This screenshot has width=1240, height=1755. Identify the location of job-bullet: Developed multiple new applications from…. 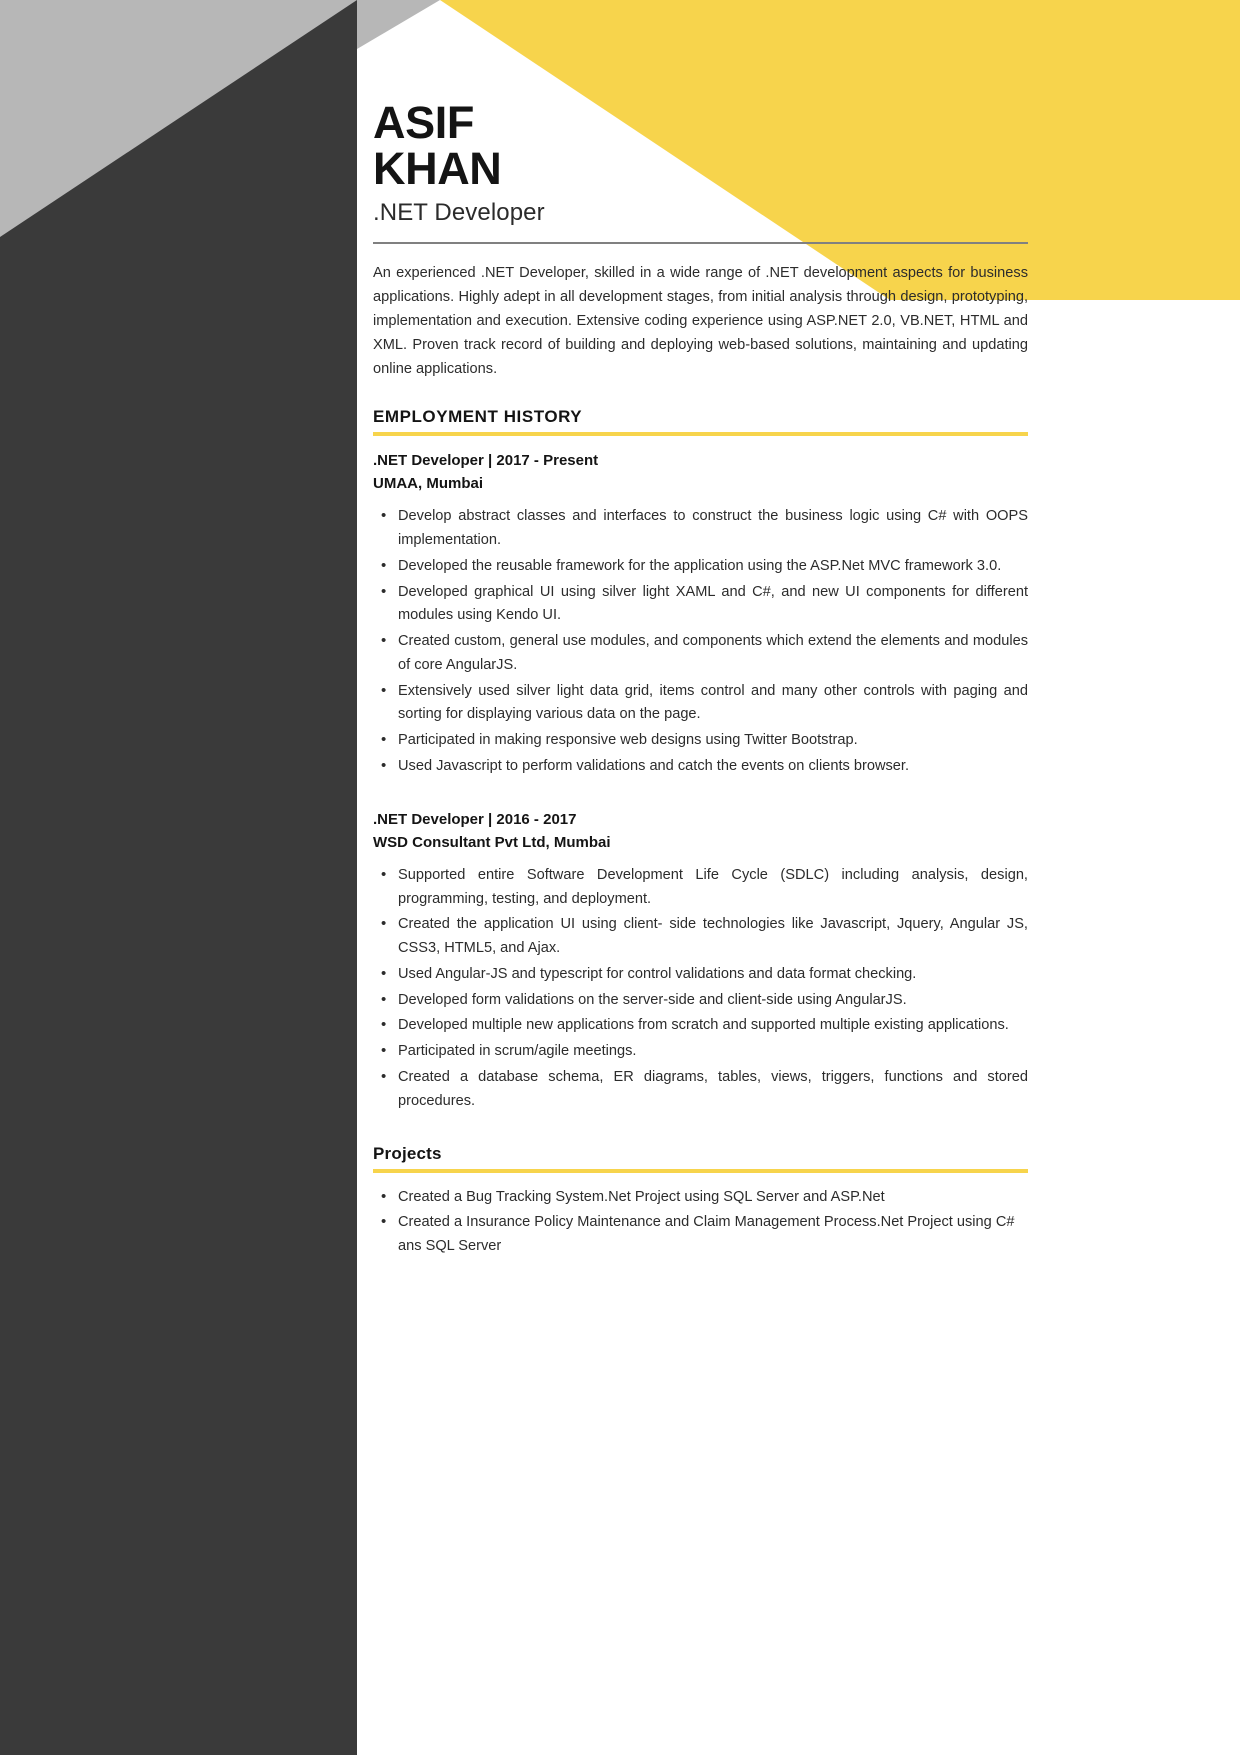
(700, 1025).